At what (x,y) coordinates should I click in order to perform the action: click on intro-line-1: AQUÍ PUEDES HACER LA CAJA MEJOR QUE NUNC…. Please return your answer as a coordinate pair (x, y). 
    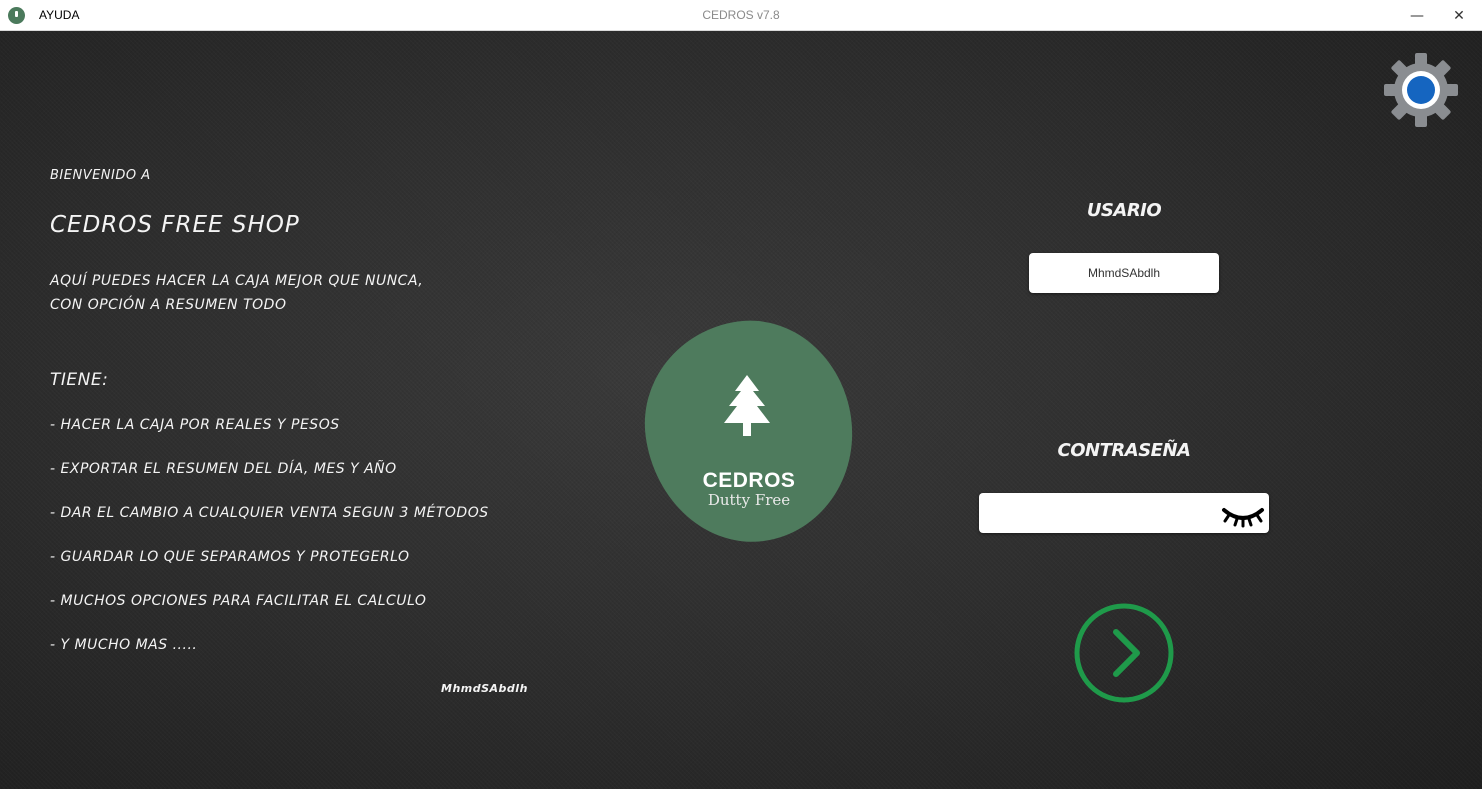
    Looking at the image, I should click on (237, 281).